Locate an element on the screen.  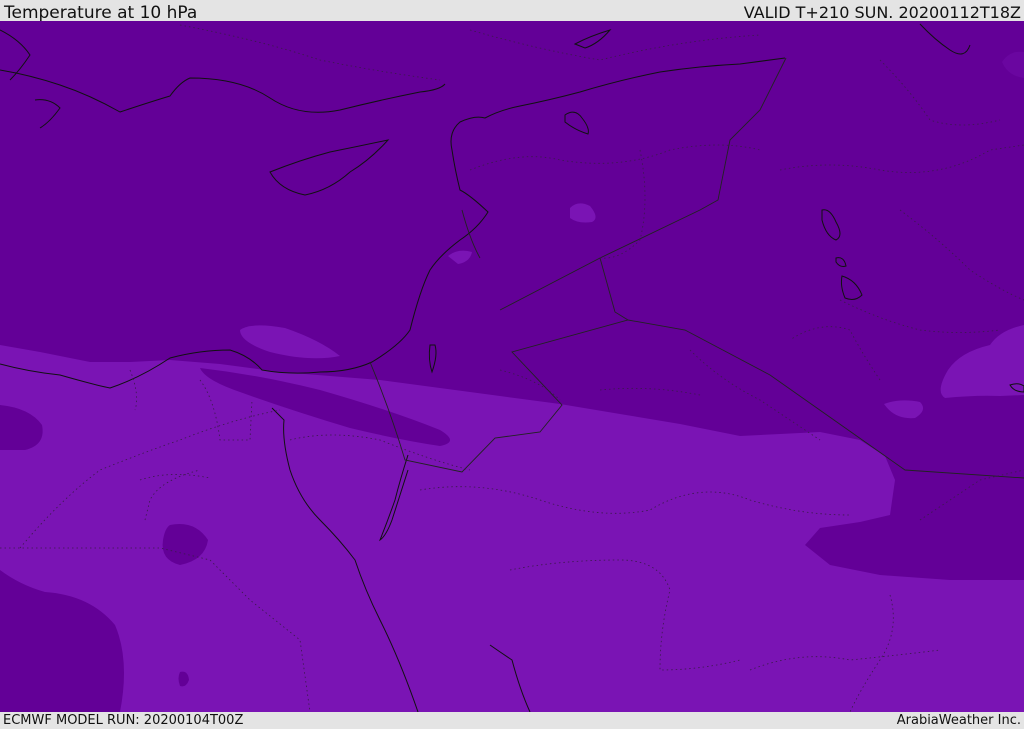
map-title: Temperature at 10 hPa is located at coordinates (101, 13).